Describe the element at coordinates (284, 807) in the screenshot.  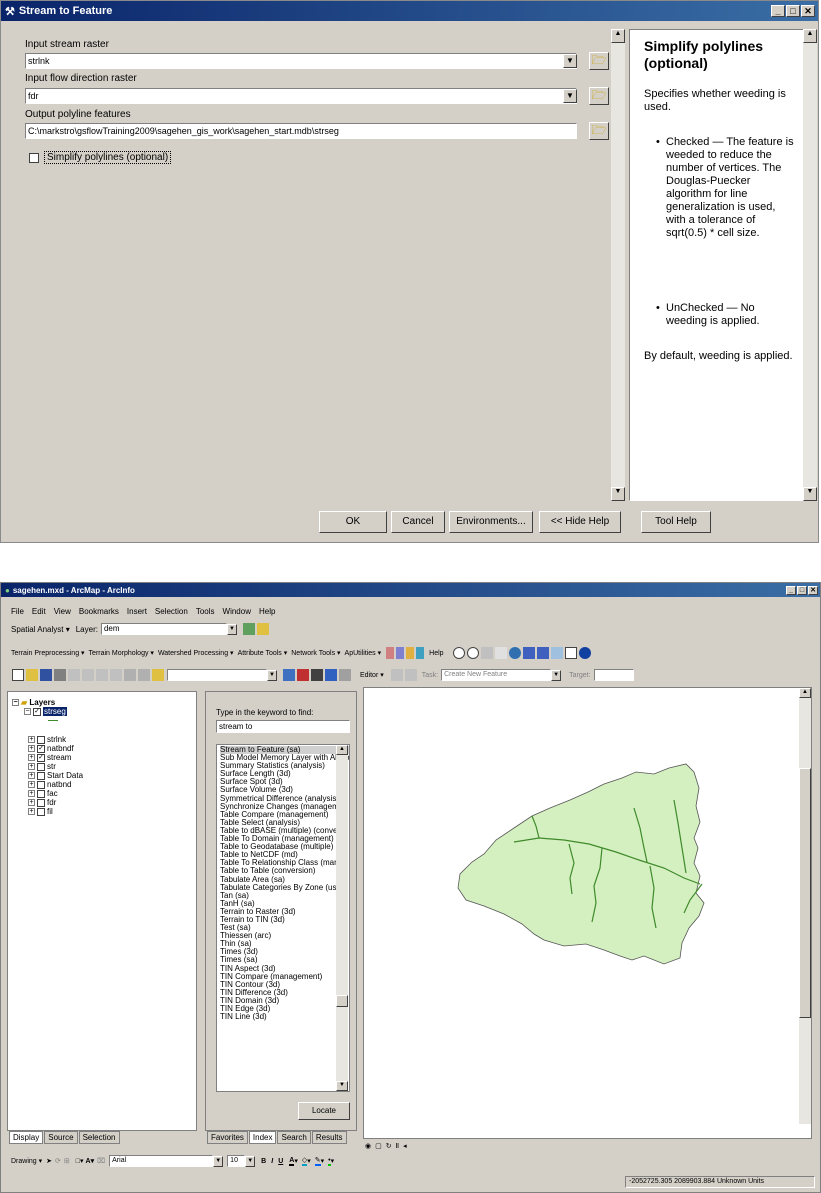
I see `tool-list-item: Synchronize Changes (managemer` at that location.